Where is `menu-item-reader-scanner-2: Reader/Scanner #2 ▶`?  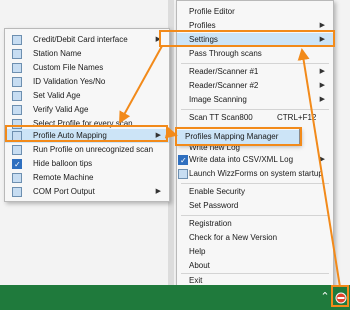
menu-item-reader-scanner-2: Reader/Scanner #2 ▶ is located at coordinates (255, 86).